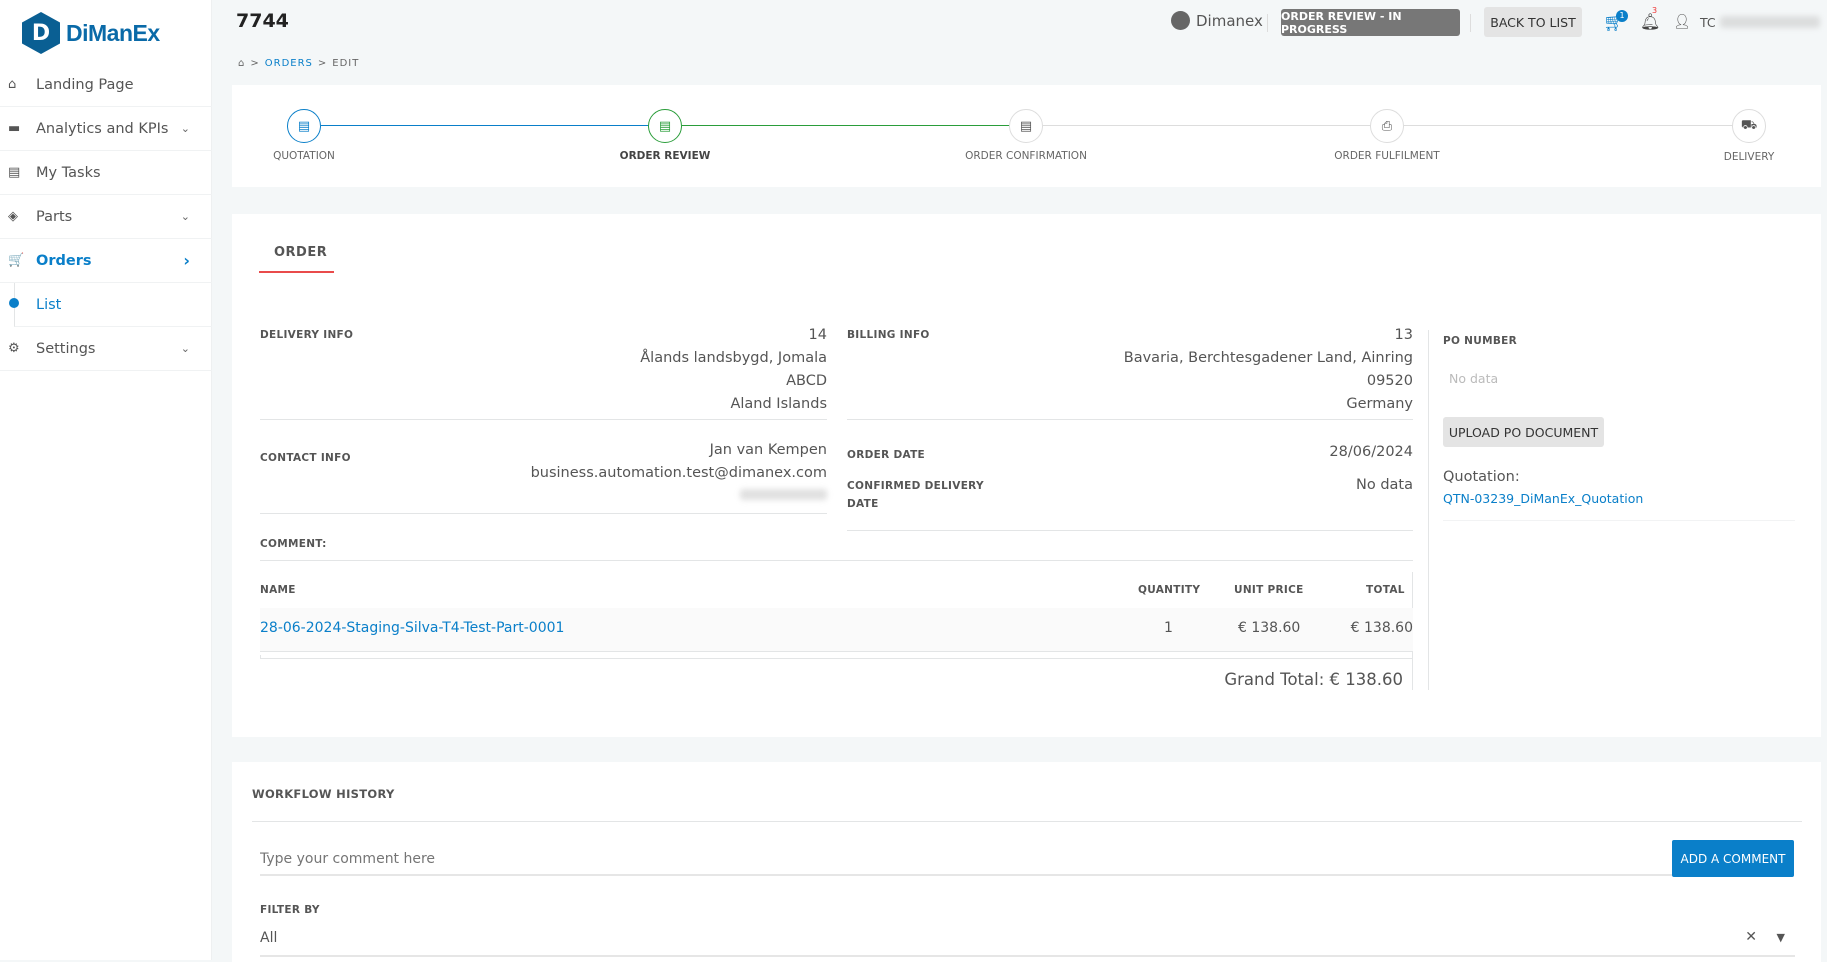  Describe the element at coordinates (1650, 21) in the screenshot. I see `bell-icon: 🔔︎` at that location.